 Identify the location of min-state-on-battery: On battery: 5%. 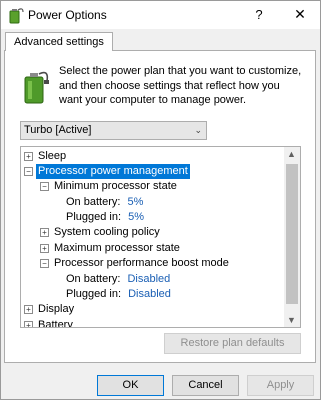
(104, 202).